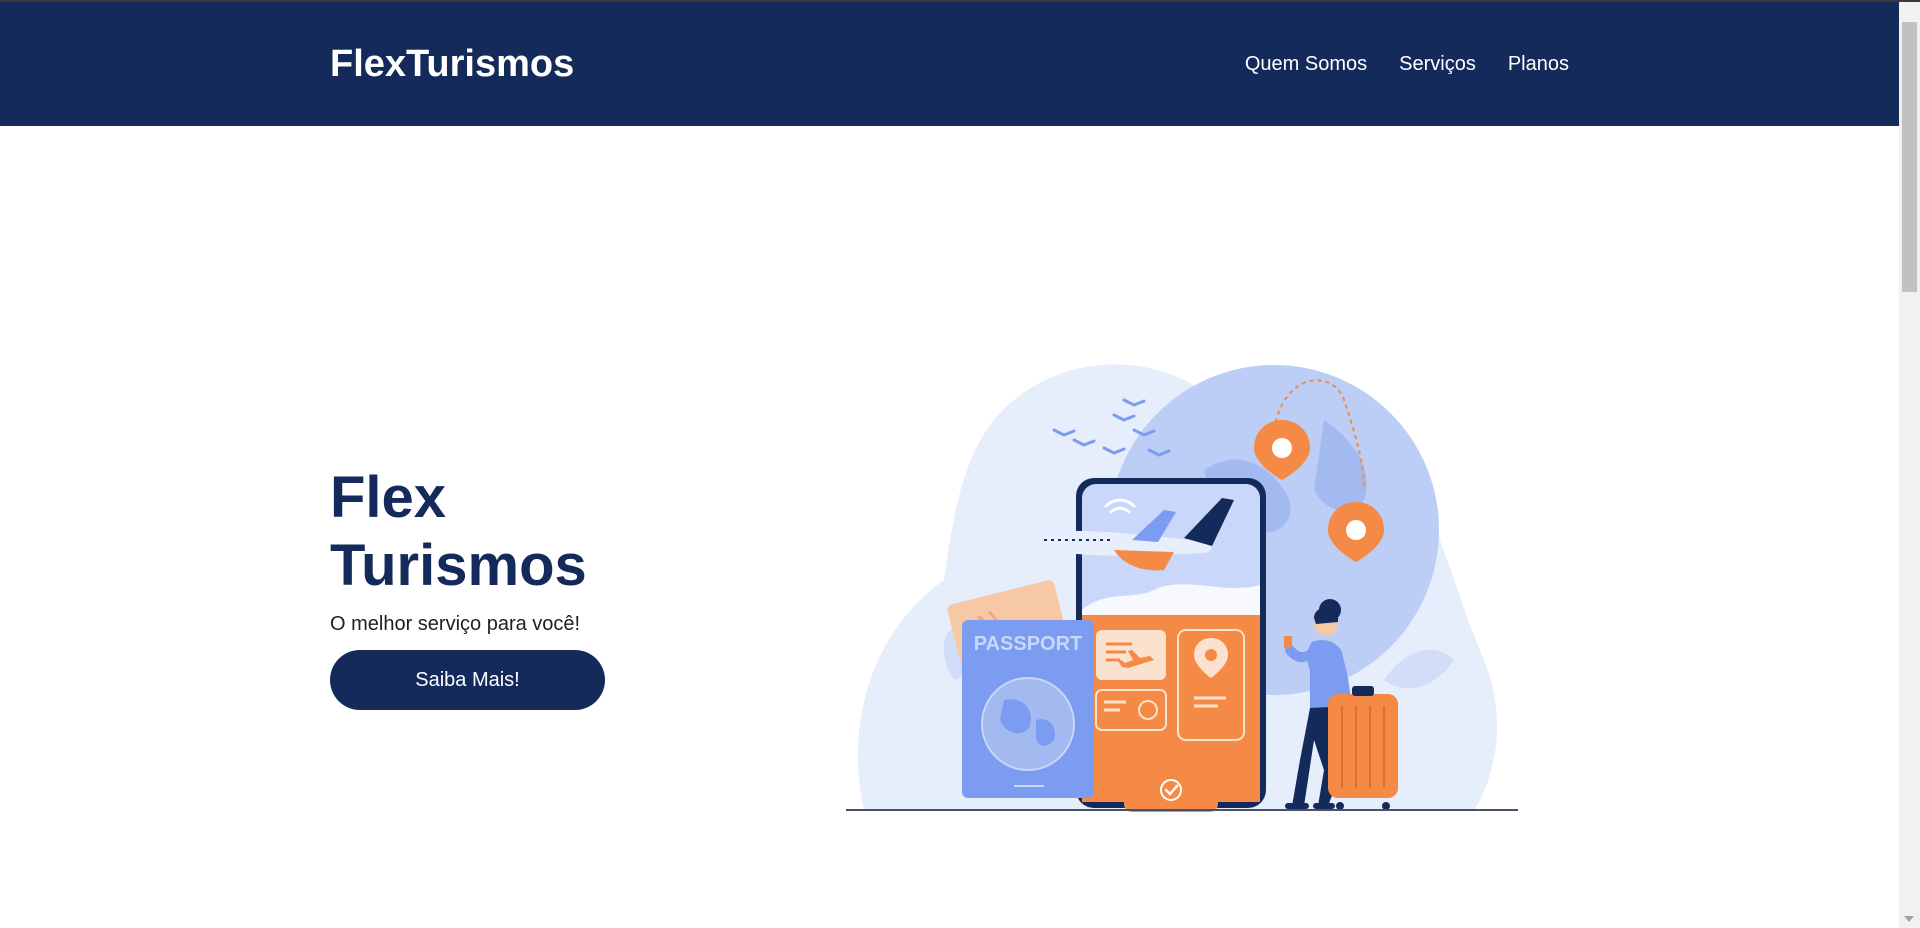 The height and width of the screenshot is (928, 1920). Describe the element at coordinates (490, 532) in the screenshot. I see `hero-title: Flex Turismos` at that location.